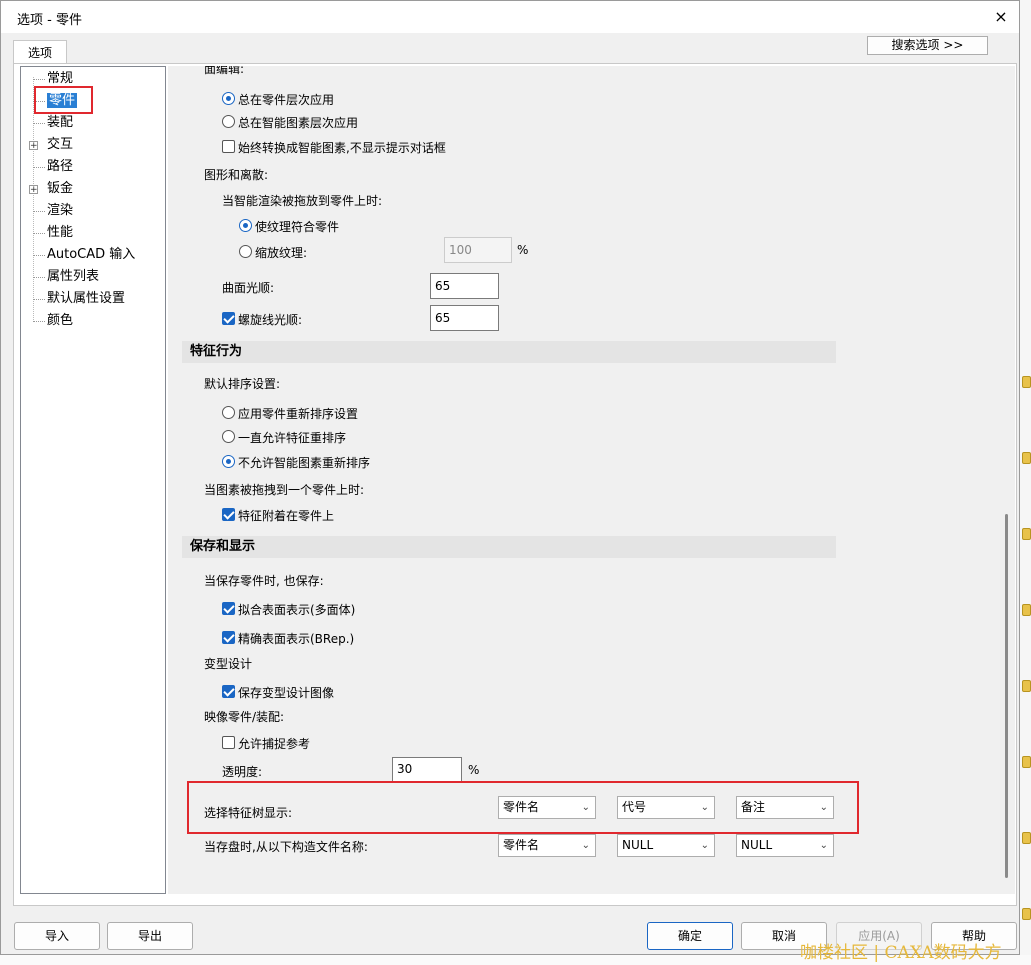  I want to click on tree-item-label: 渲染, so click(60, 210).